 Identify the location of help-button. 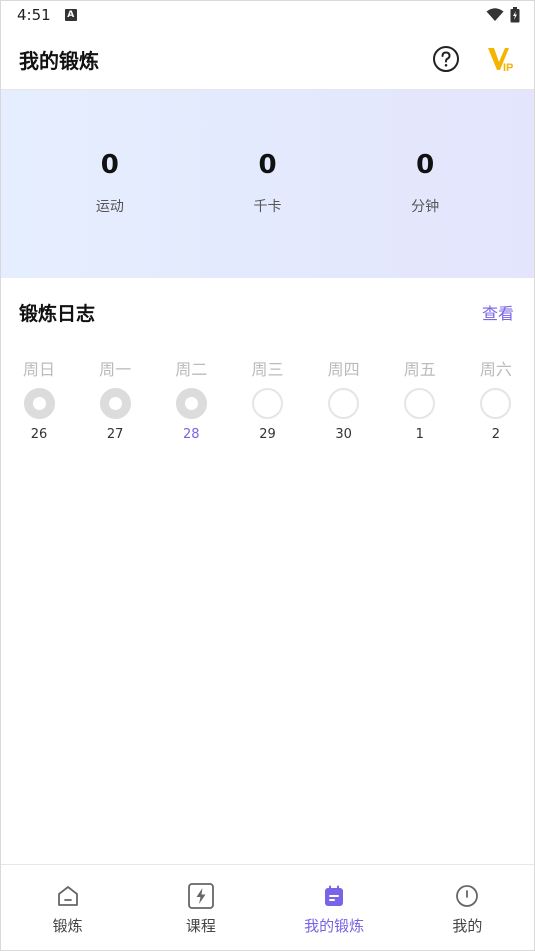
(446, 59).